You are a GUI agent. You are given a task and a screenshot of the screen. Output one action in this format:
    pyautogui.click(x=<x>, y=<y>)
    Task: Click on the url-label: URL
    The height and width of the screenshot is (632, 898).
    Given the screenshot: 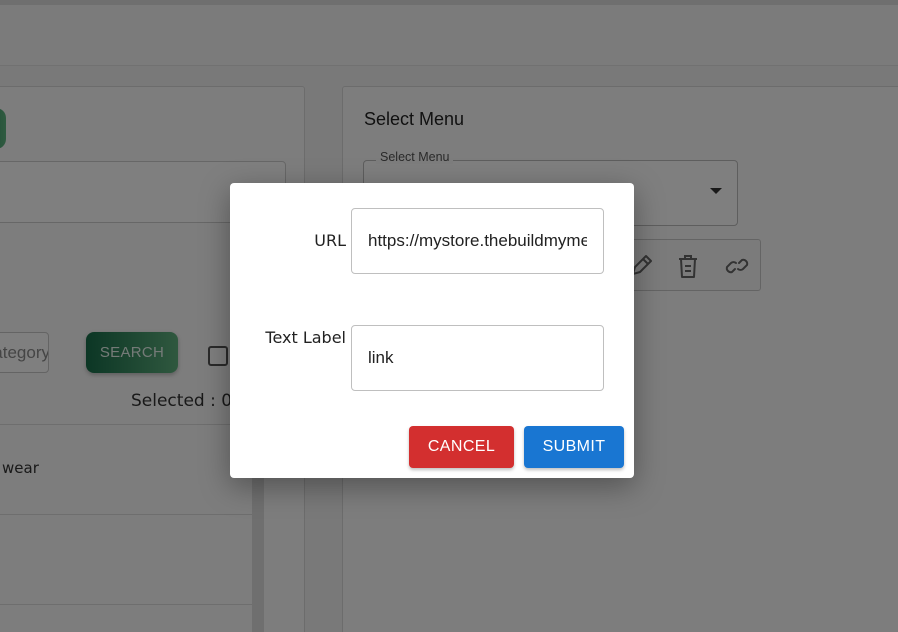 What is the action you would take?
    pyautogui.click(x=330, y=240)
    